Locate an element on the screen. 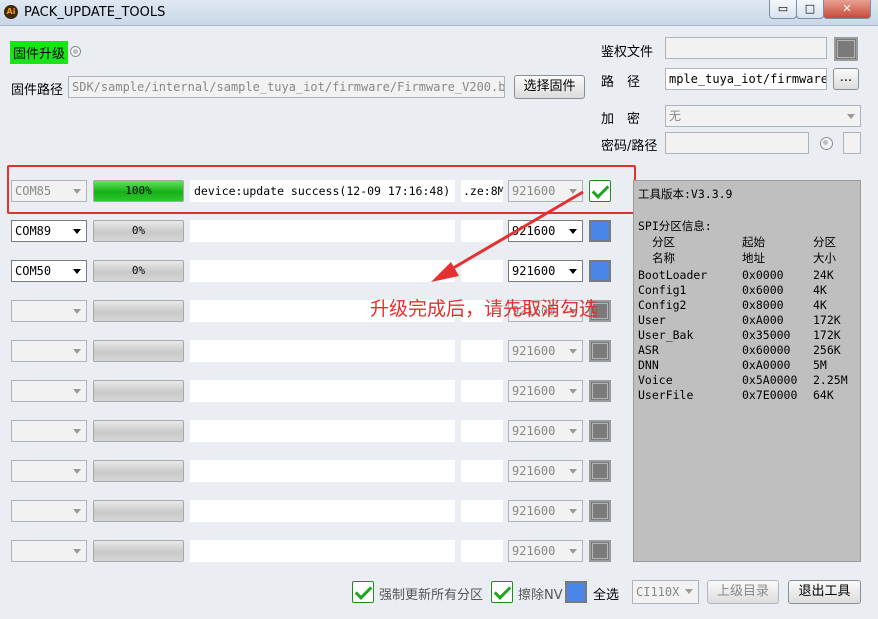 This screenshot has width=878, height=619. col-start-header-2: 地址 is located at coordinates (753, 258).